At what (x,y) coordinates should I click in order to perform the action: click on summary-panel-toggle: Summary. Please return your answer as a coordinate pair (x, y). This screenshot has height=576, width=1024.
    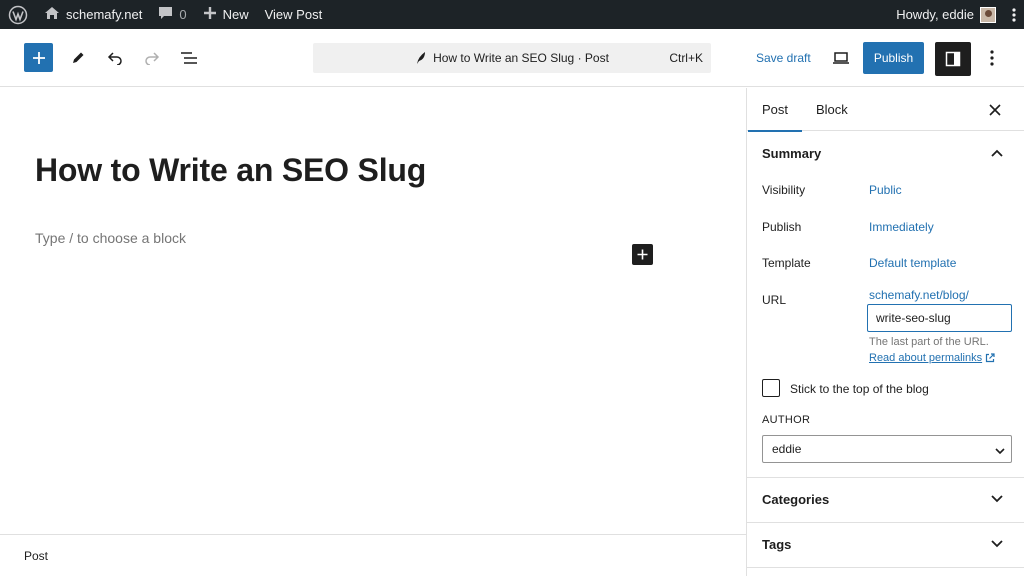
    Looking at the image, I should click on (885, 153).